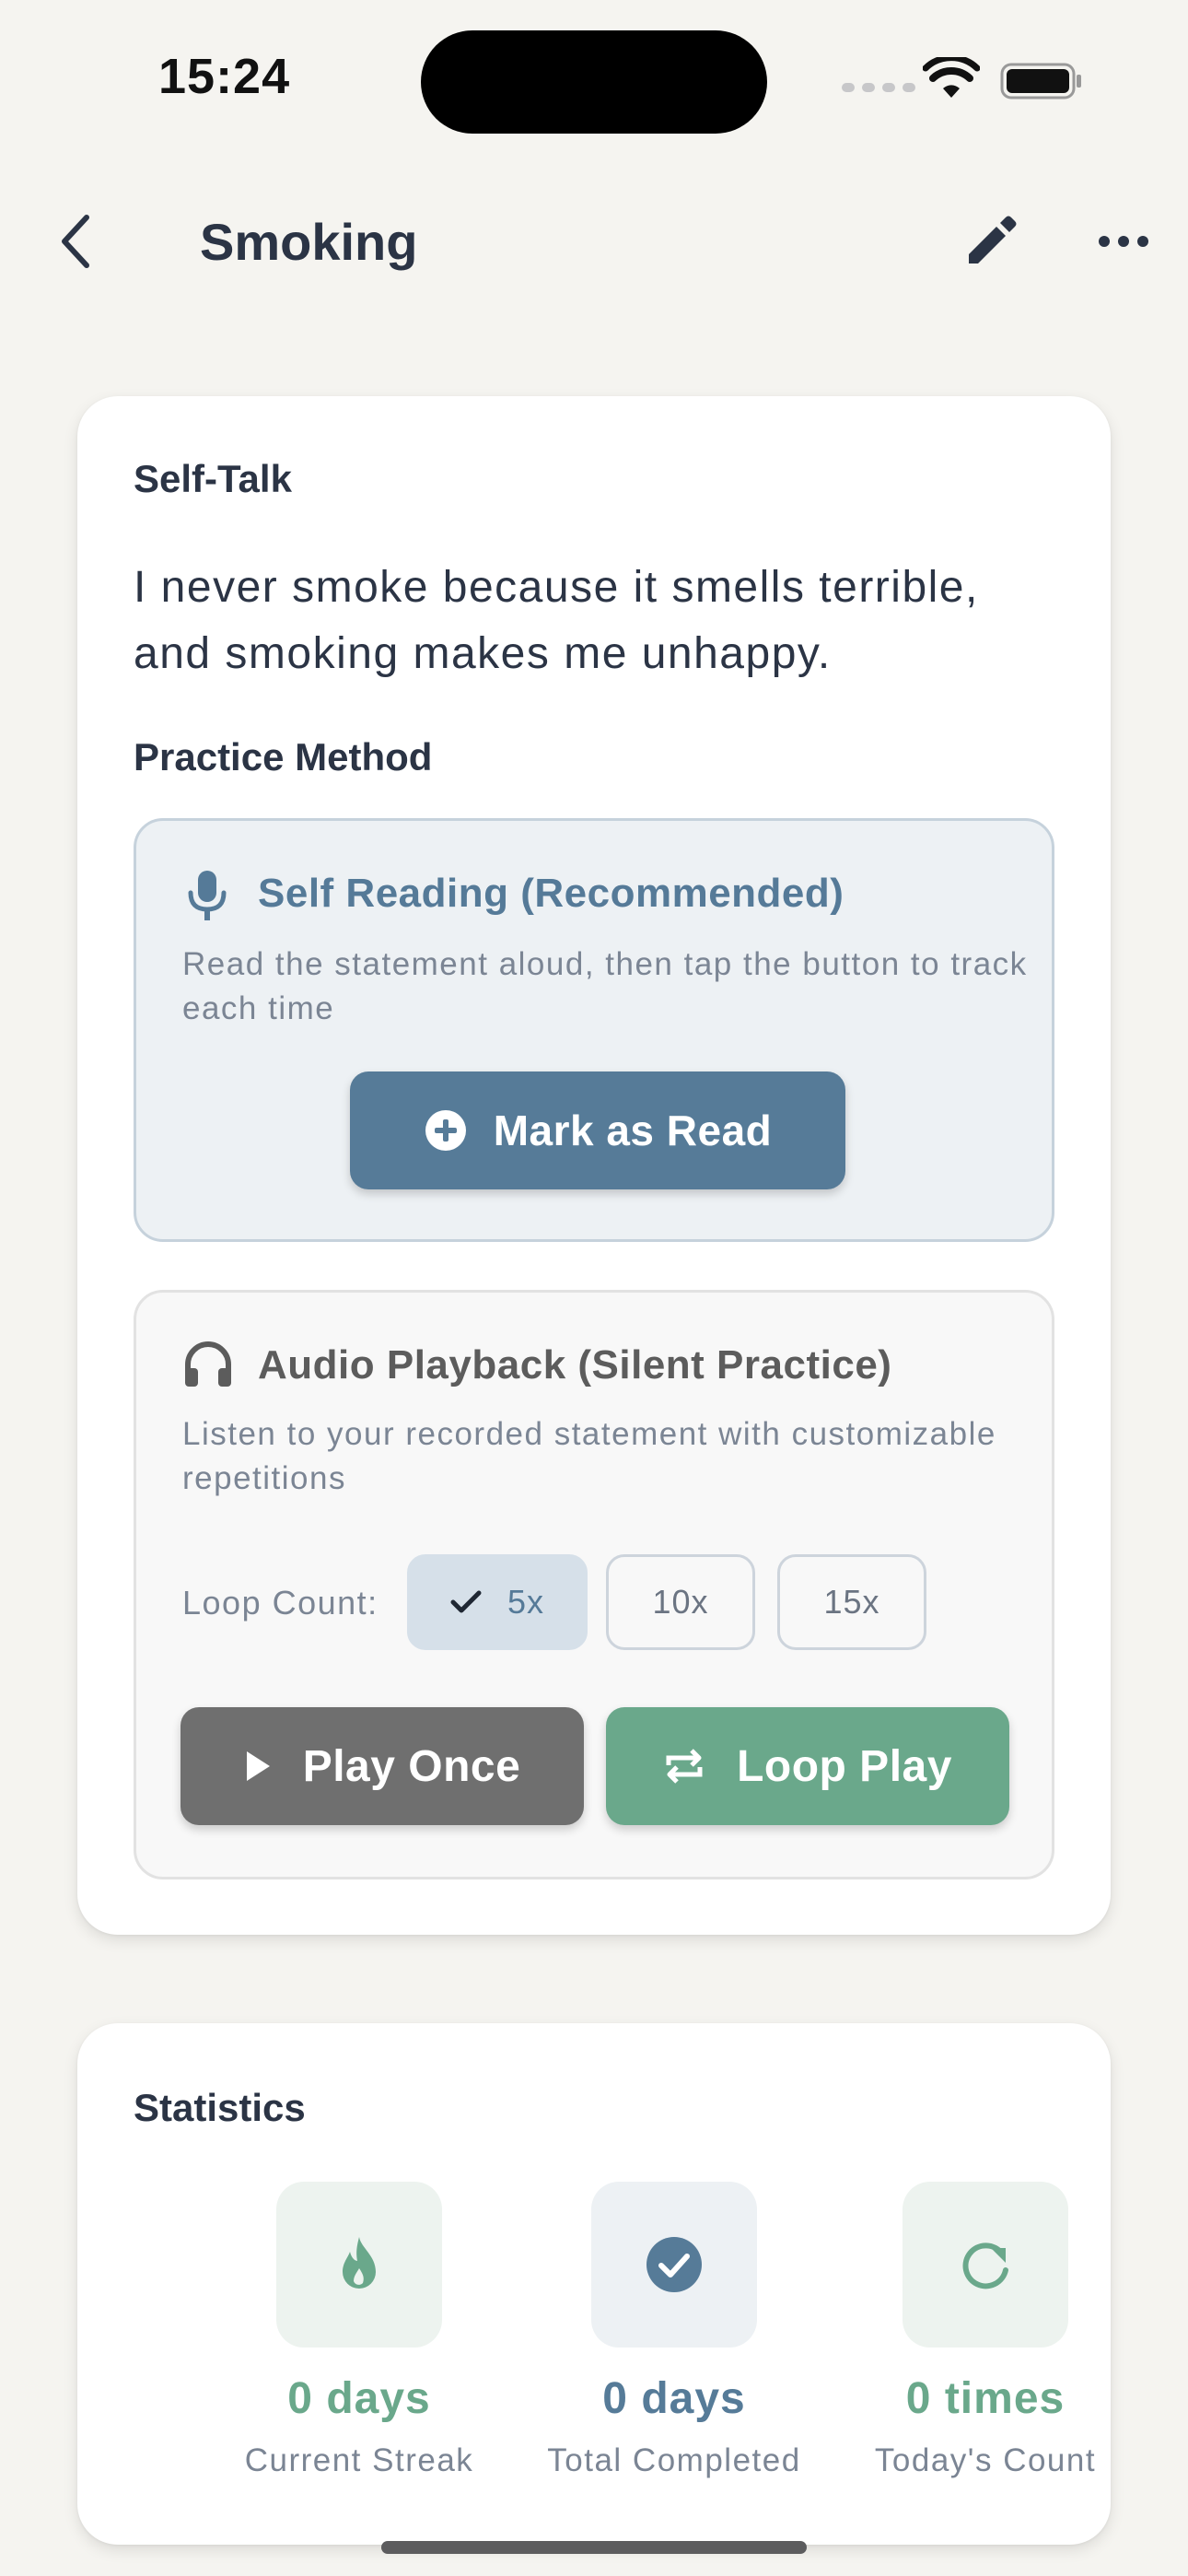 This screenshot has height=2576, width=1188. I want to click on play-once-button: Play Once, so click(382, 1766).